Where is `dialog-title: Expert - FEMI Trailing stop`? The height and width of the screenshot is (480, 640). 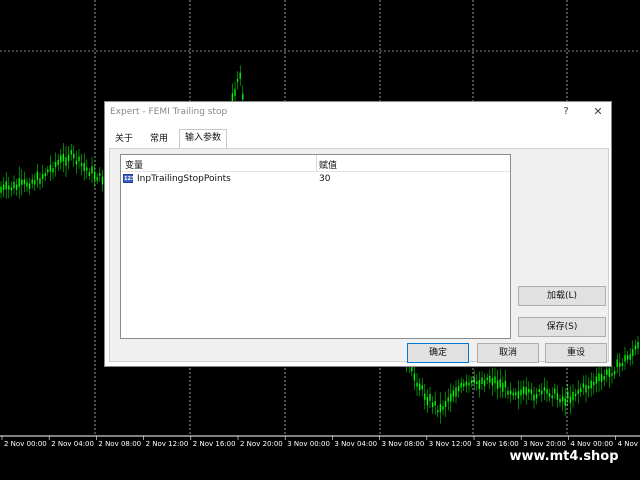
dialog-title: Expert - FEMI Trailing stop is located at coordinates (169, 112).